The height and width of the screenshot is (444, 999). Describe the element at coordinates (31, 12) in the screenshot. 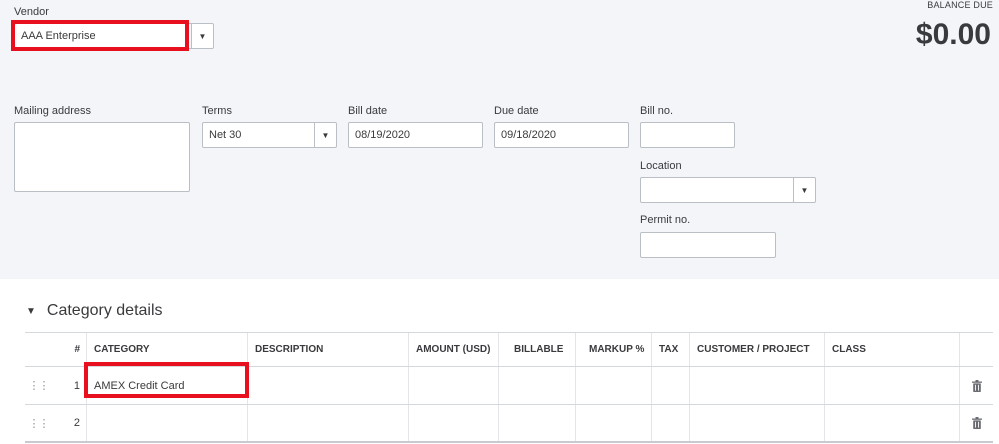

I see `vendor-label: Vendor` at that location.